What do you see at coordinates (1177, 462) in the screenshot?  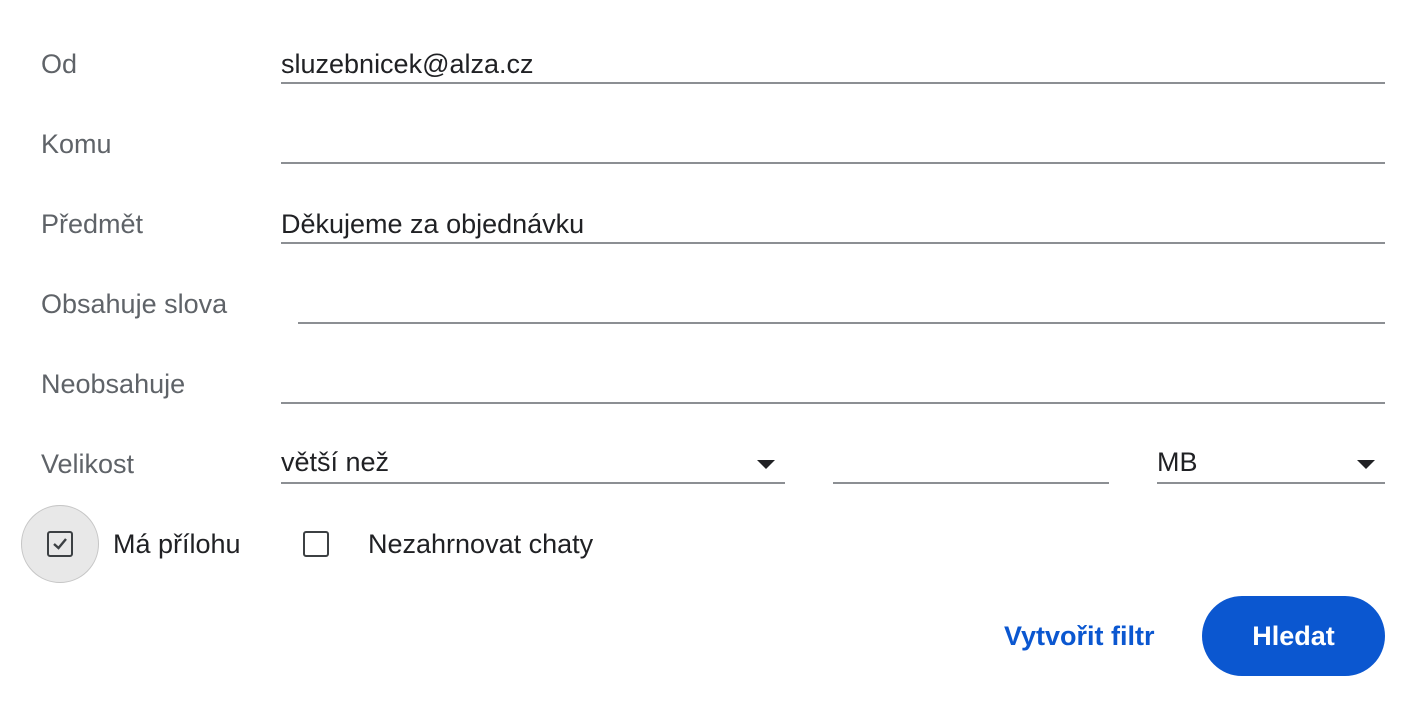 I see `size-unit-value: MB` at bounding box center [1177, 462].